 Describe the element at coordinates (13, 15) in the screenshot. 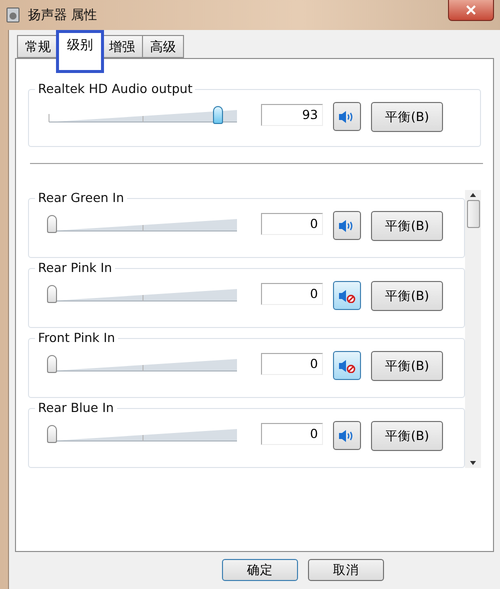

I see `speaker-device-icon` at that location.